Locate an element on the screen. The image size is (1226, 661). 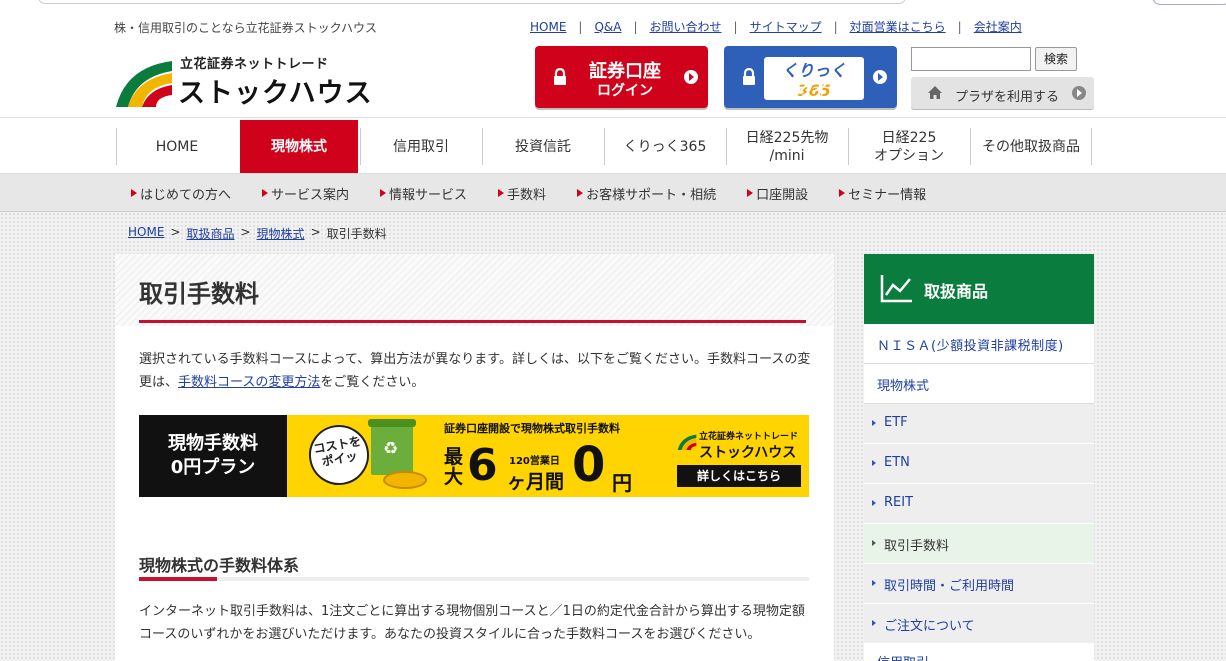
sidebar-item-trading-hours: 取引時間・ご利用時間 is located at coordinates (979, 584).